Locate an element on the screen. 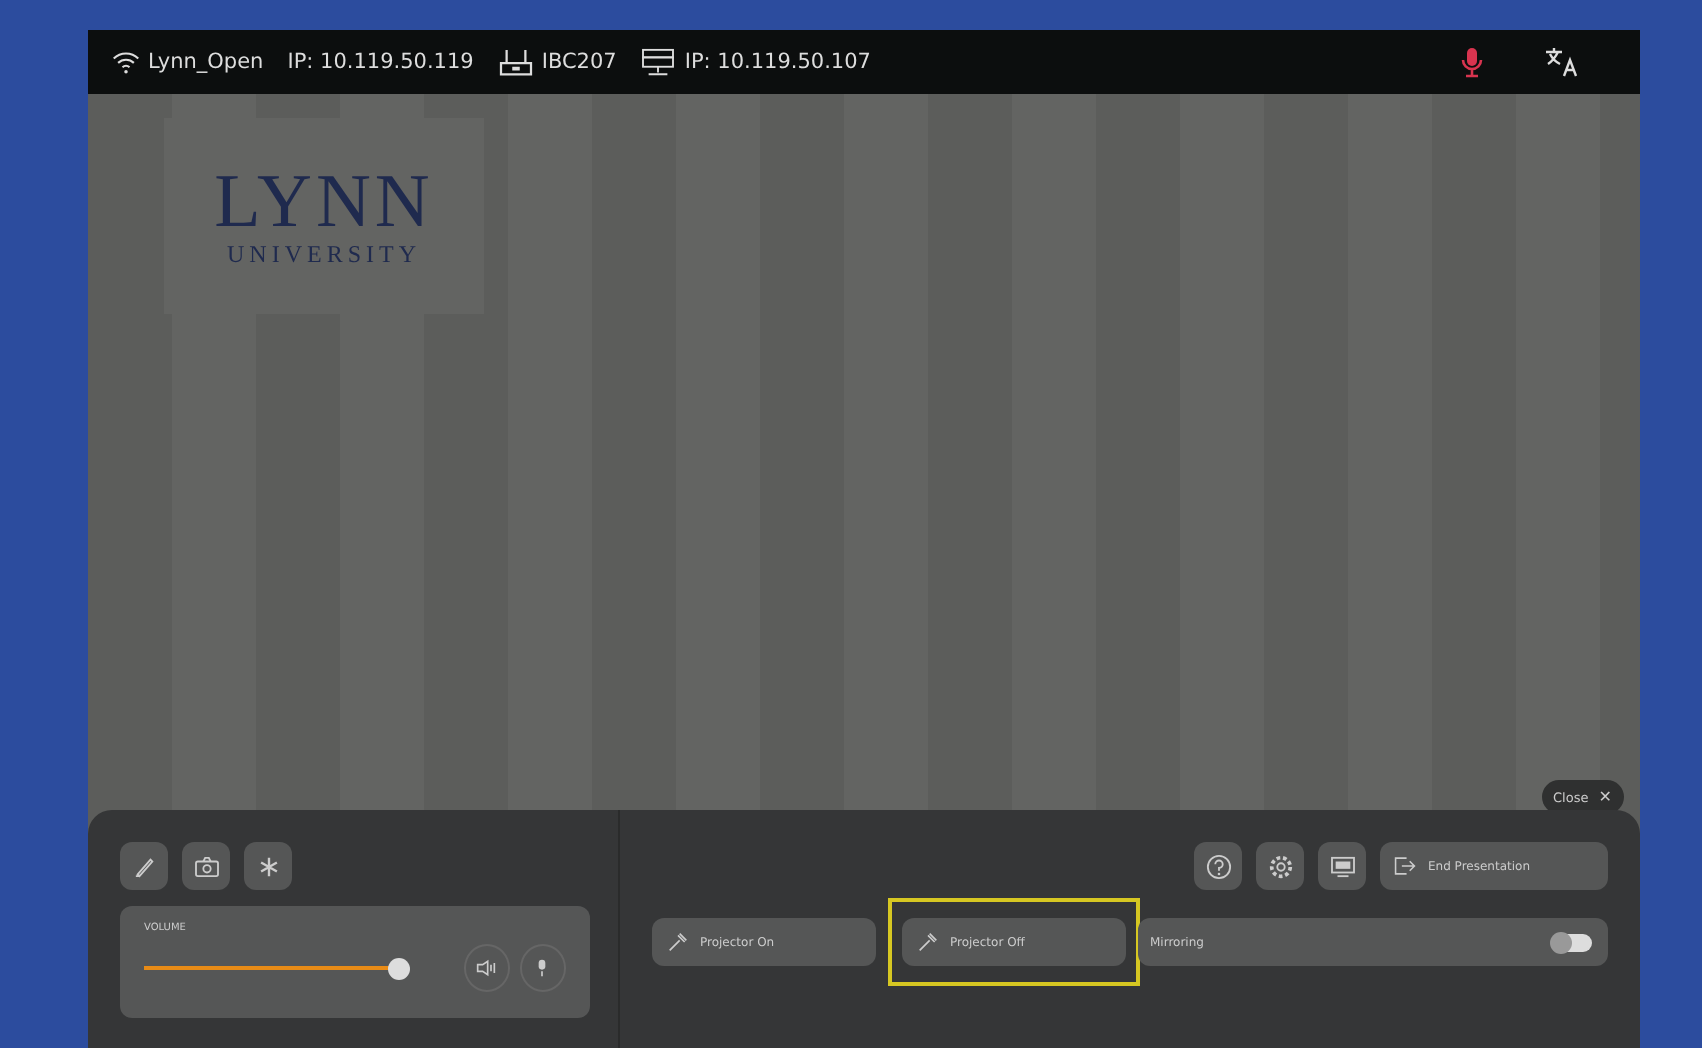  translate-icon is located at coordinates (1562, 62).